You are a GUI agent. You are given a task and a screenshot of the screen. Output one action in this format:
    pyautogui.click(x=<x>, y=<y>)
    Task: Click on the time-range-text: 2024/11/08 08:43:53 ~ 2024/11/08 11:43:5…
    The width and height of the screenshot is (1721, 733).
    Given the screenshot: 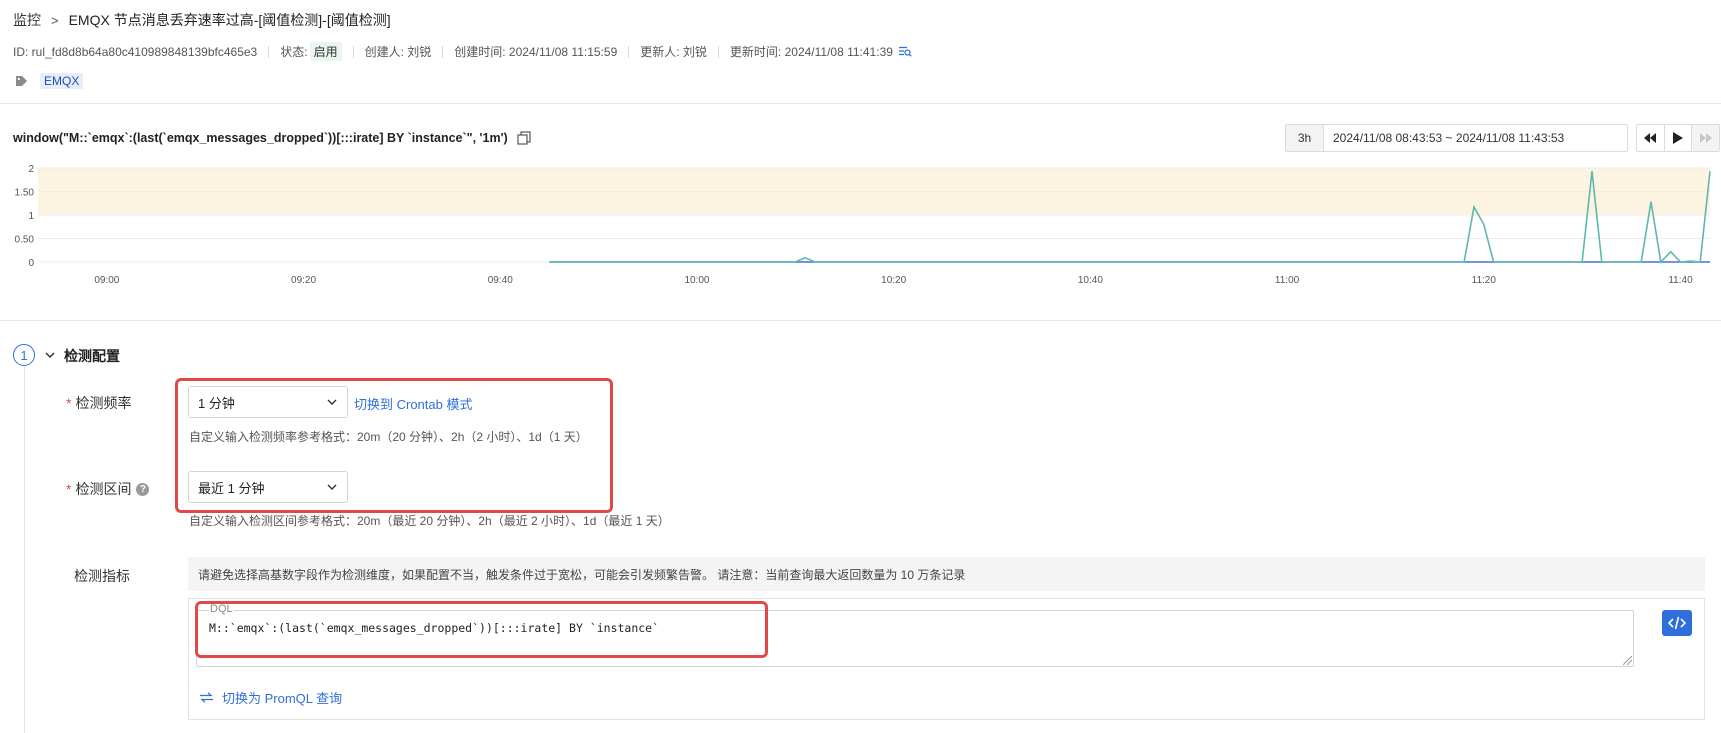 What is the action you would take?
    pyautogui.click(x=1444, y=138)
    